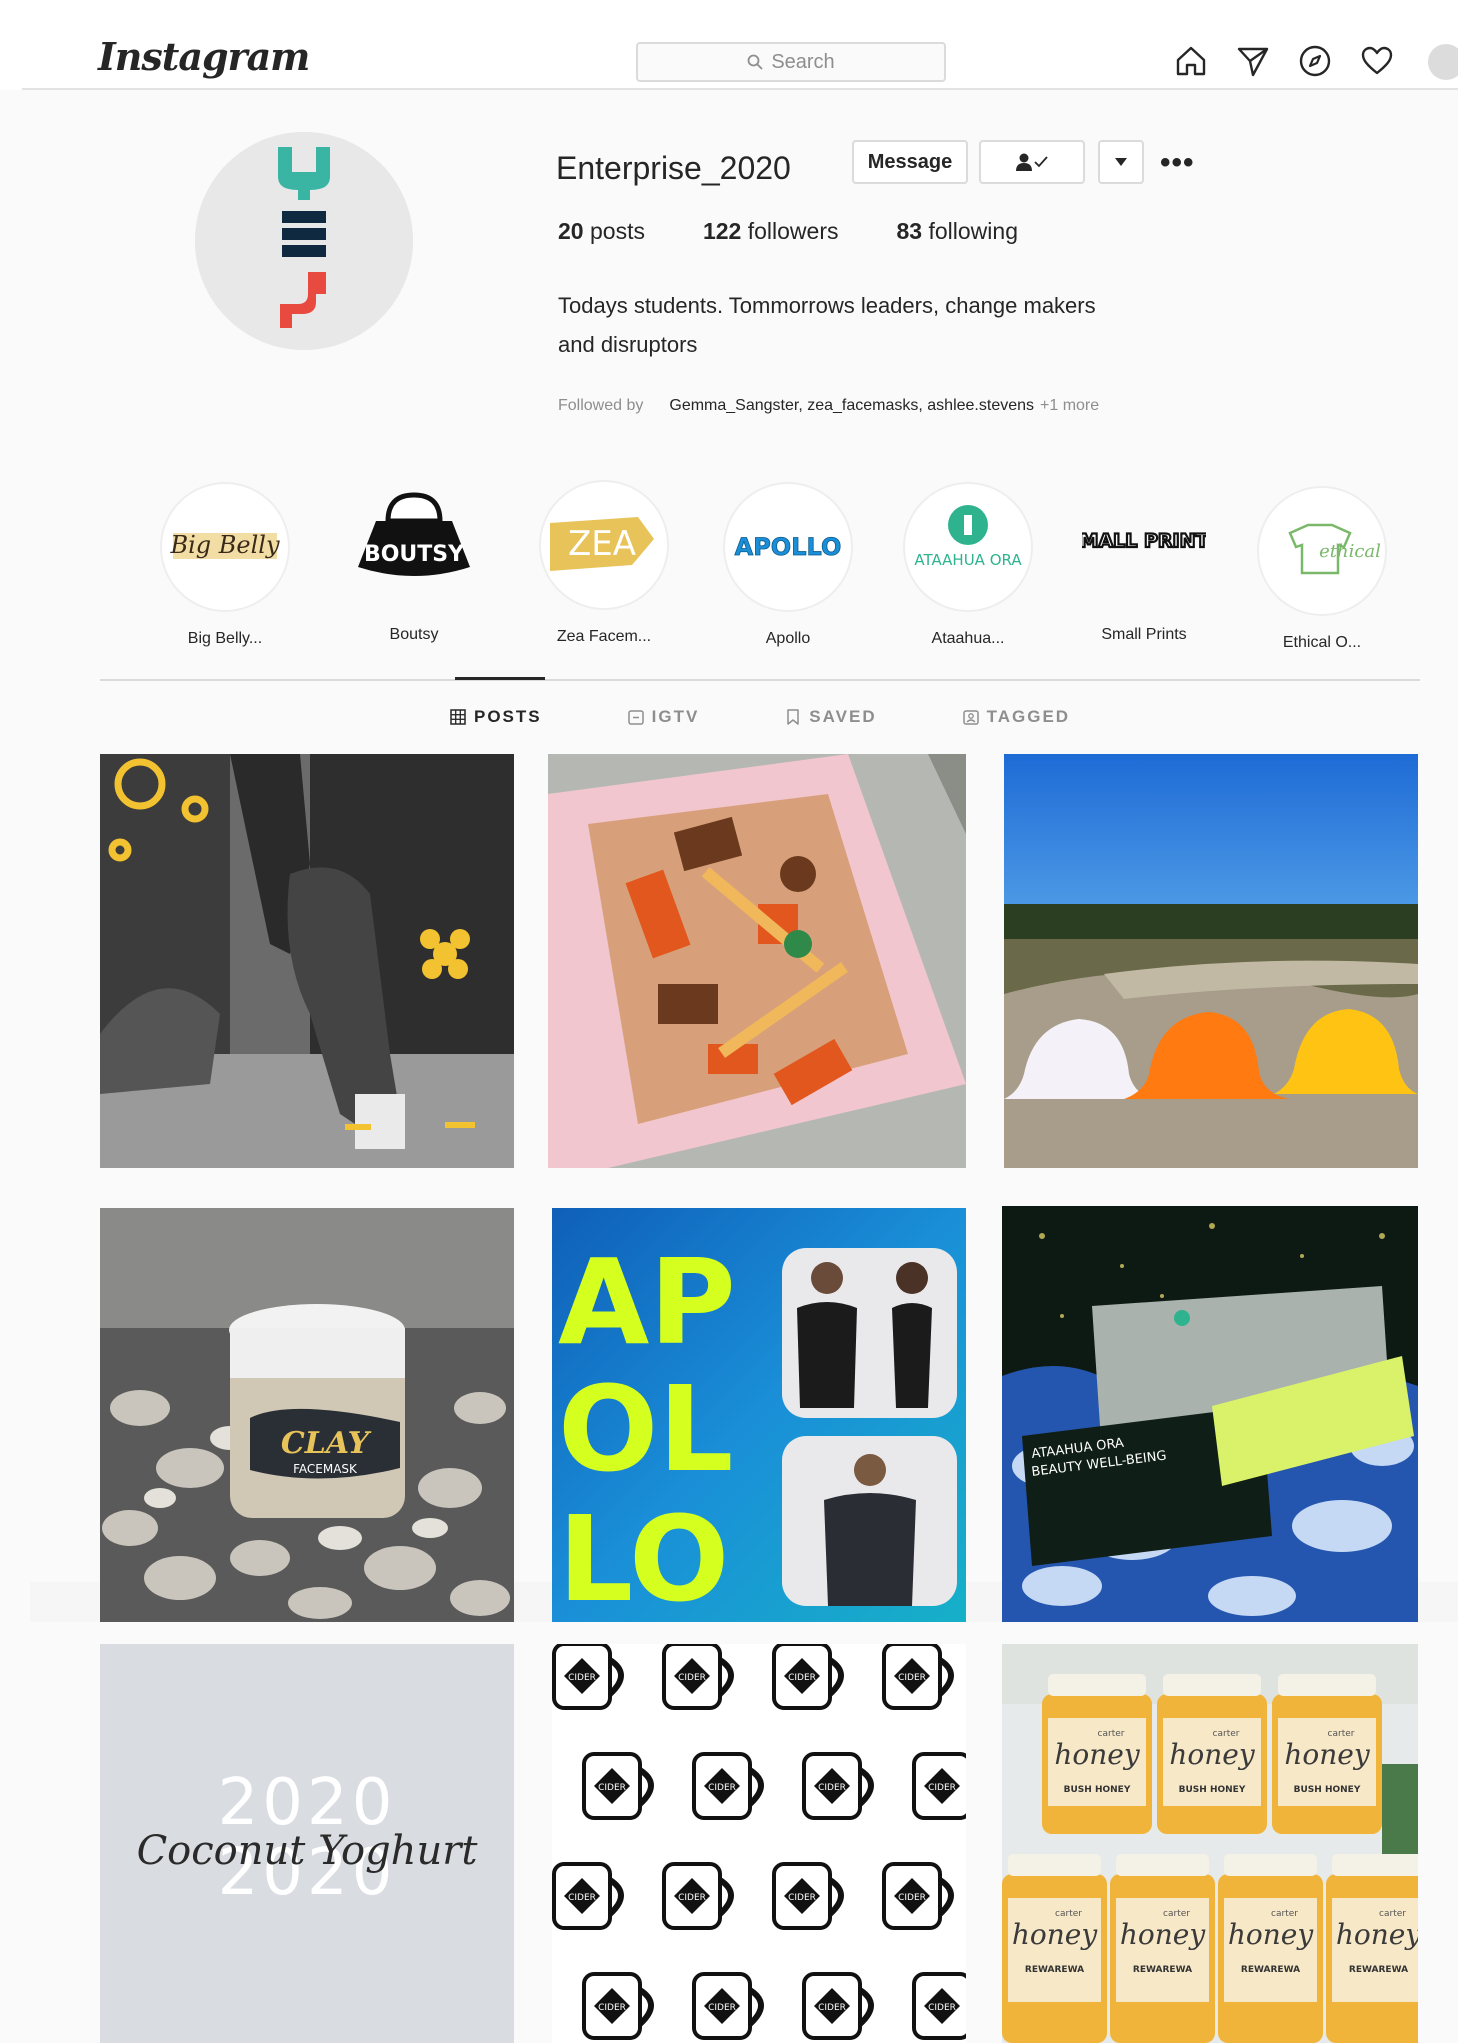 The height and width of the screenshot is (2043, 1458). I want to click on search-placeholder: Search, so click(803, 61).